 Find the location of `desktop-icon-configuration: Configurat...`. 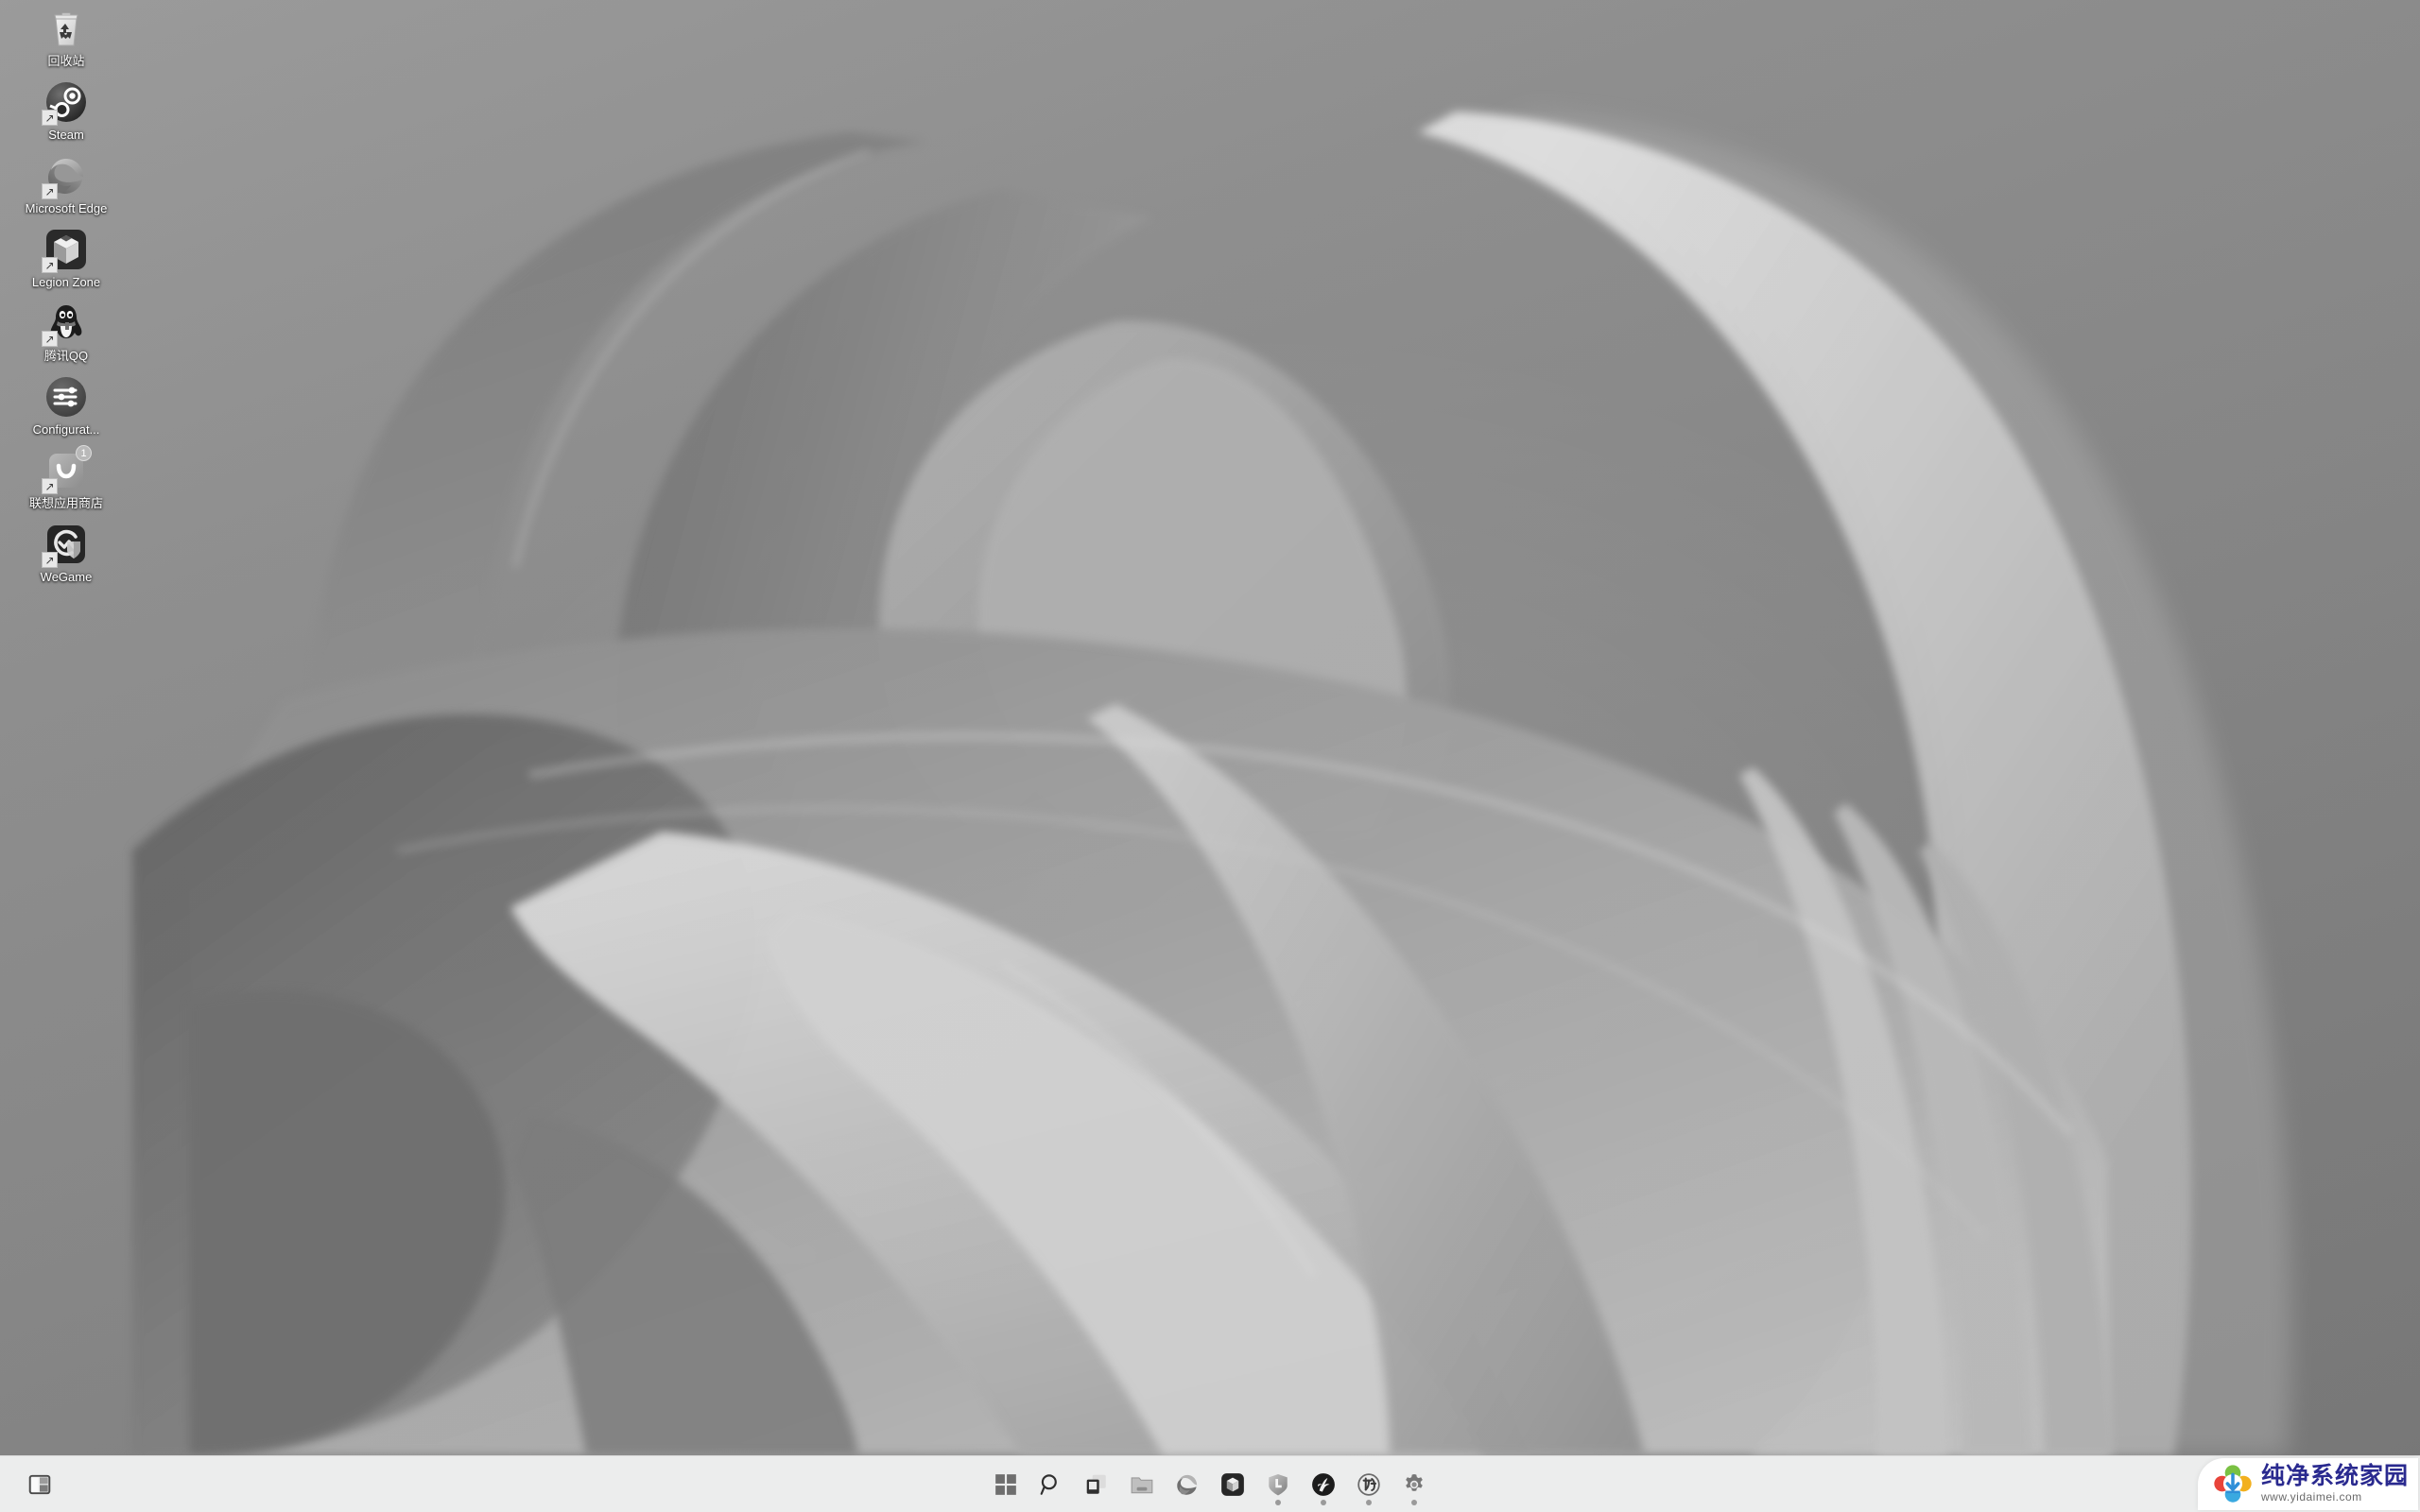

desktop-icon-configuration: Configurat... is located at coordinates (66, 409).